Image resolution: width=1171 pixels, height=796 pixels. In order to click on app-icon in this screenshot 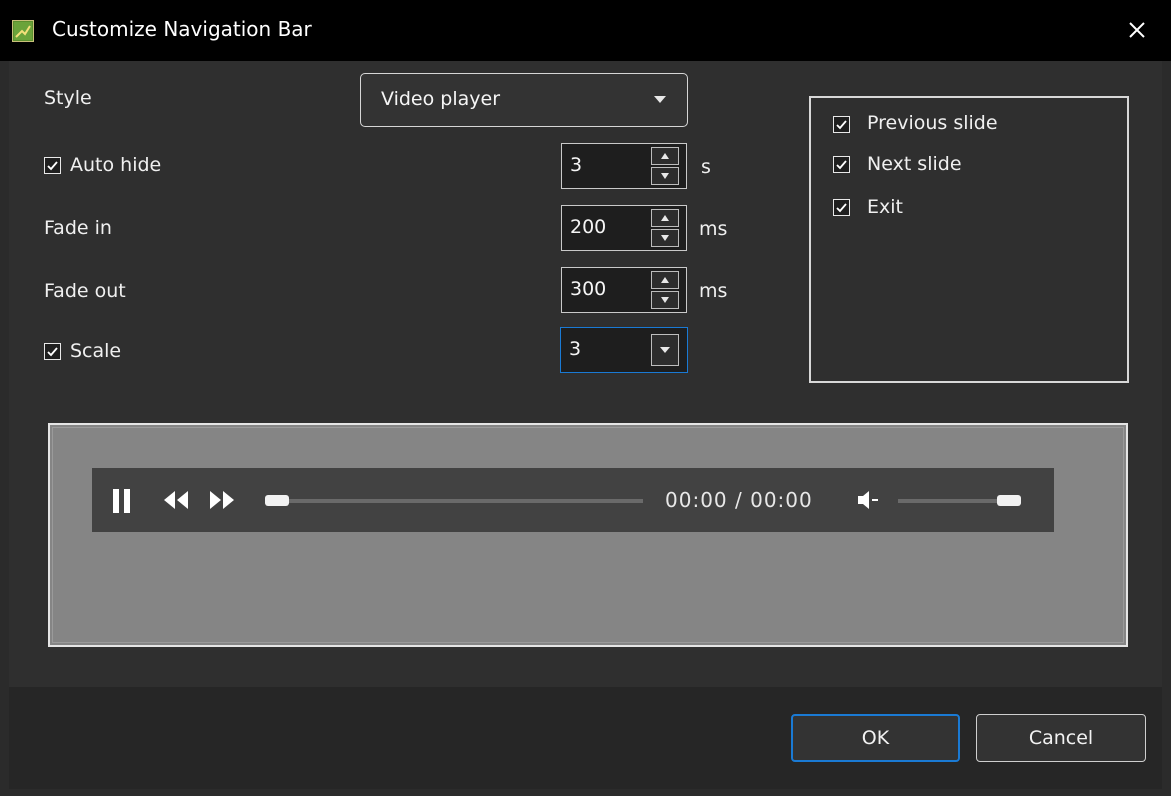, I will do `click(23, 31)`.